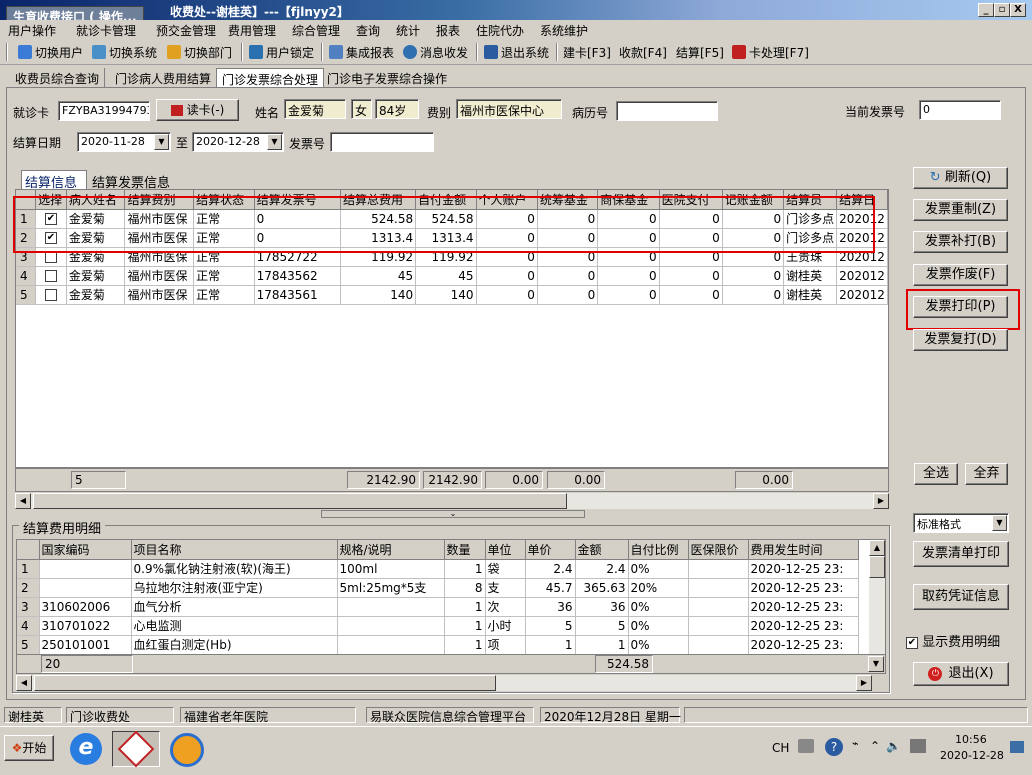  I want to click on record-no-input, so click(667, 111).